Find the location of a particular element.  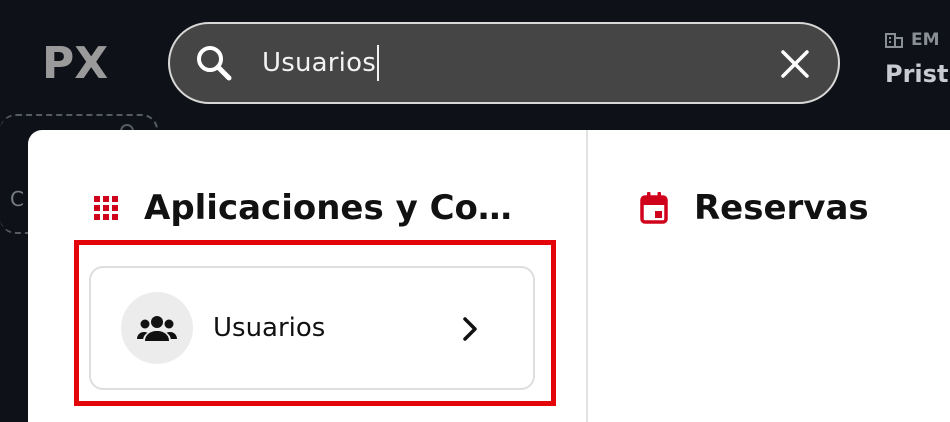

apps-grid-icon is located at coordinates (106, 208).